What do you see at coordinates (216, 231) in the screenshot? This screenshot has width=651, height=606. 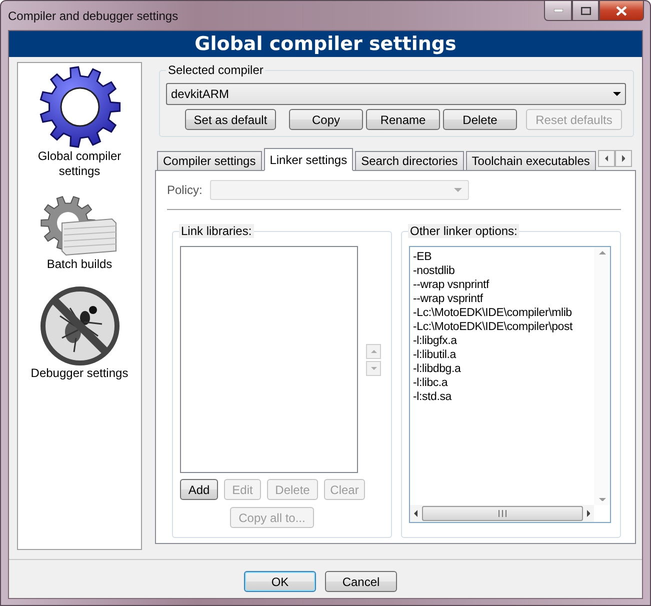 I see `group-label: Link libraries:` at bounding box center [216, 231].